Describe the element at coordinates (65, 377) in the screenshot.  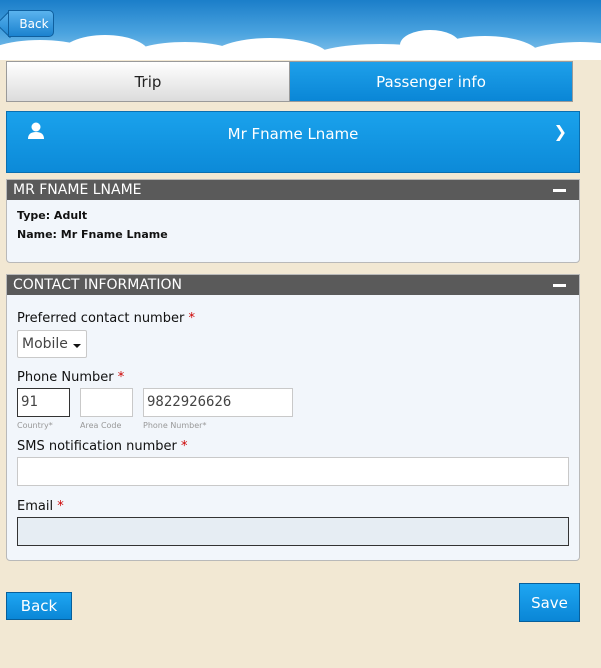
I see `phone-number-label-text: Phone Number` at that location.